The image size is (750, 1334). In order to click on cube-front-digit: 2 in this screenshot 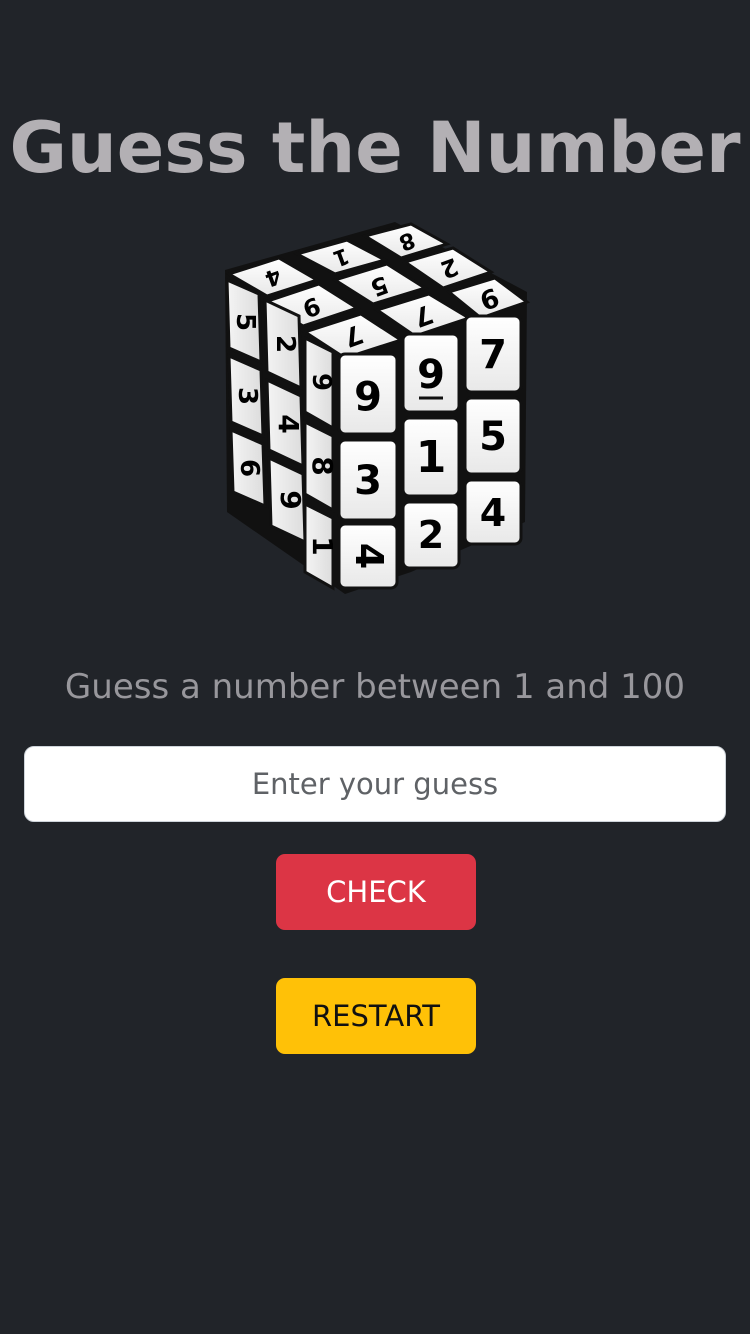, I will do `click(431, 535)`.